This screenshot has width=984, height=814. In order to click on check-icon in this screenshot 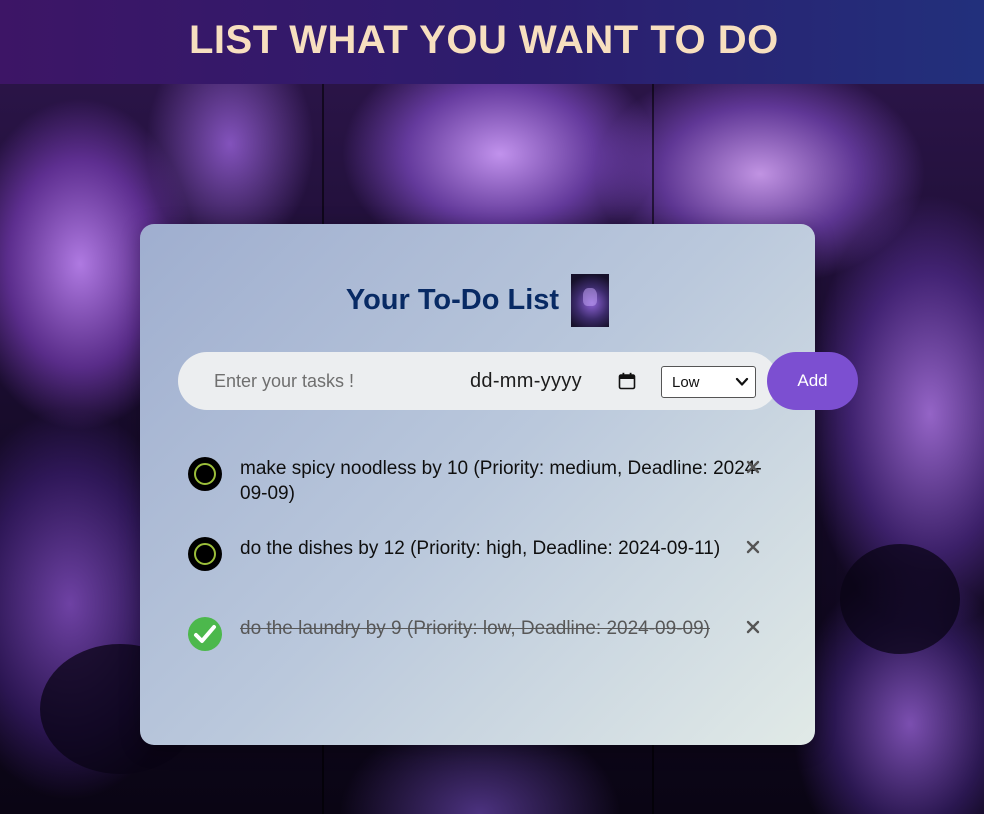, I will do `click(205, 634)`.